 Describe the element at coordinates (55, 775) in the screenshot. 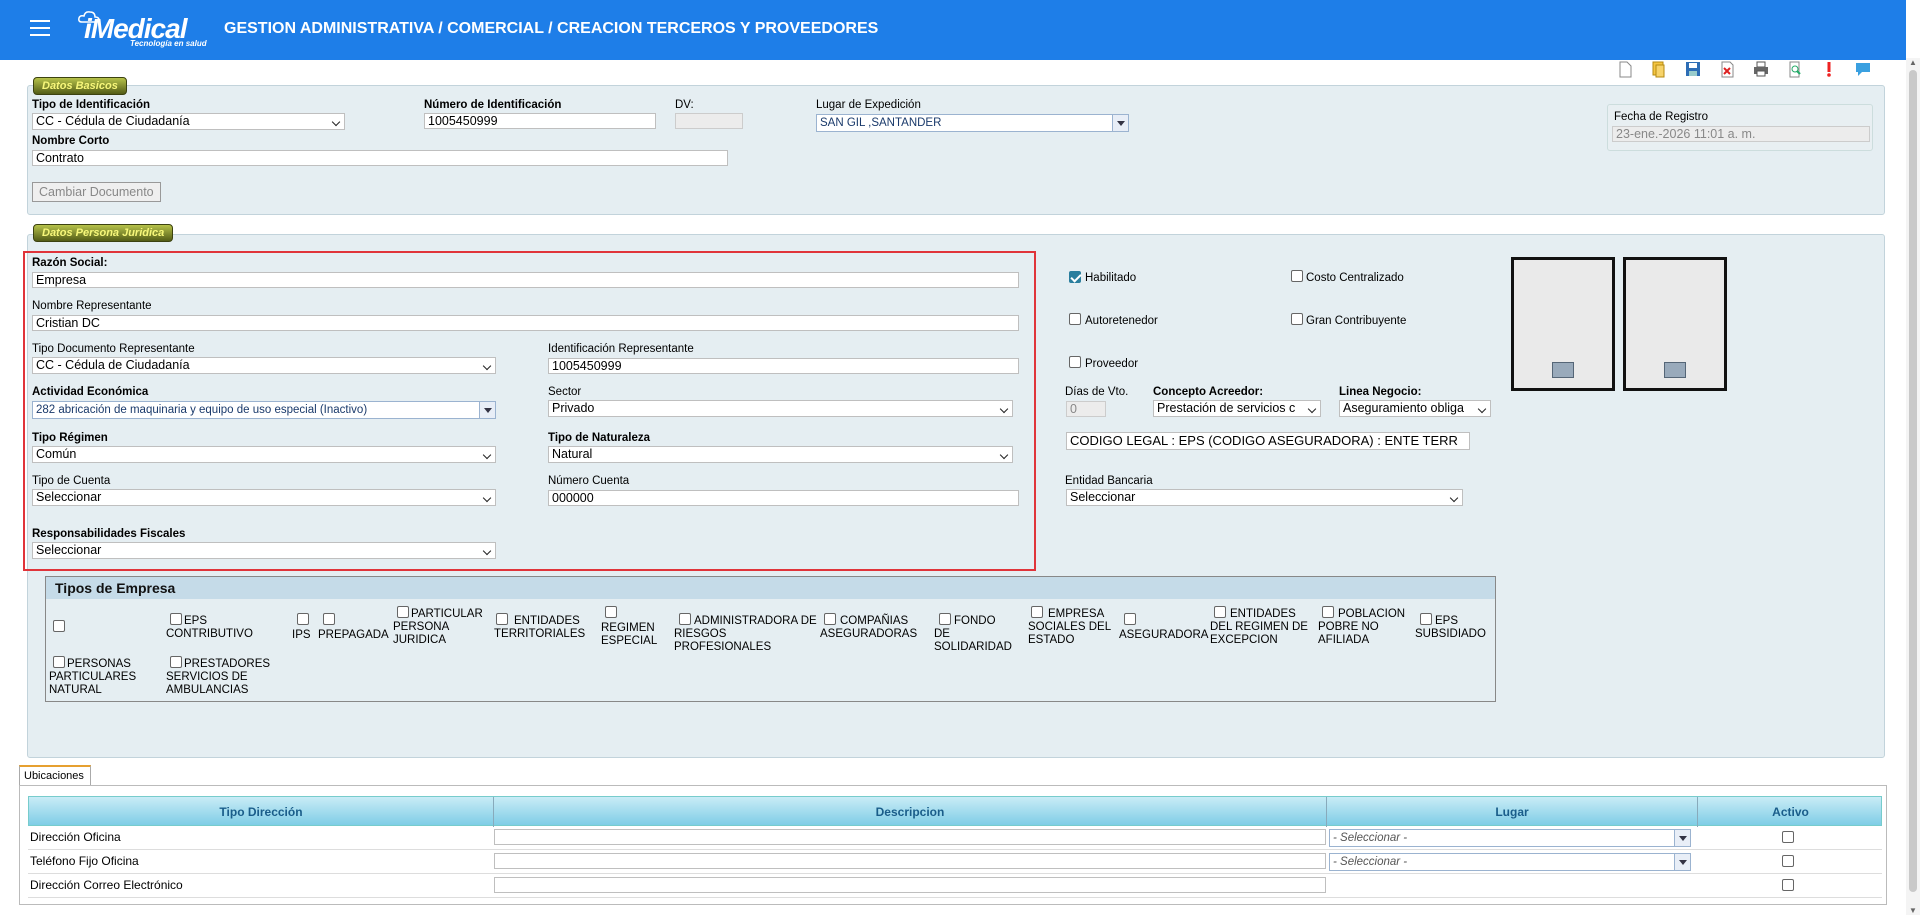

I see `tab-ubicaciones: Ubicaciones` at that location.